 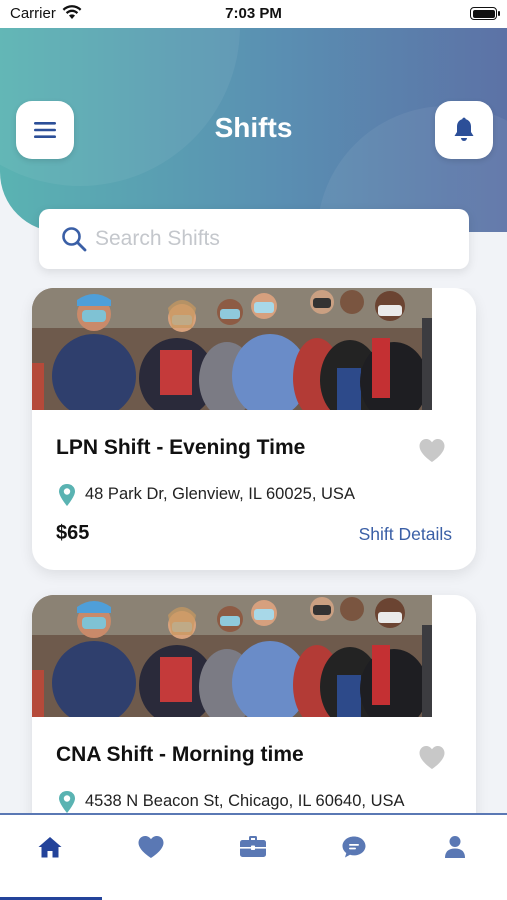 I want to click on briefcase-icon, so click(x=253, y=846).